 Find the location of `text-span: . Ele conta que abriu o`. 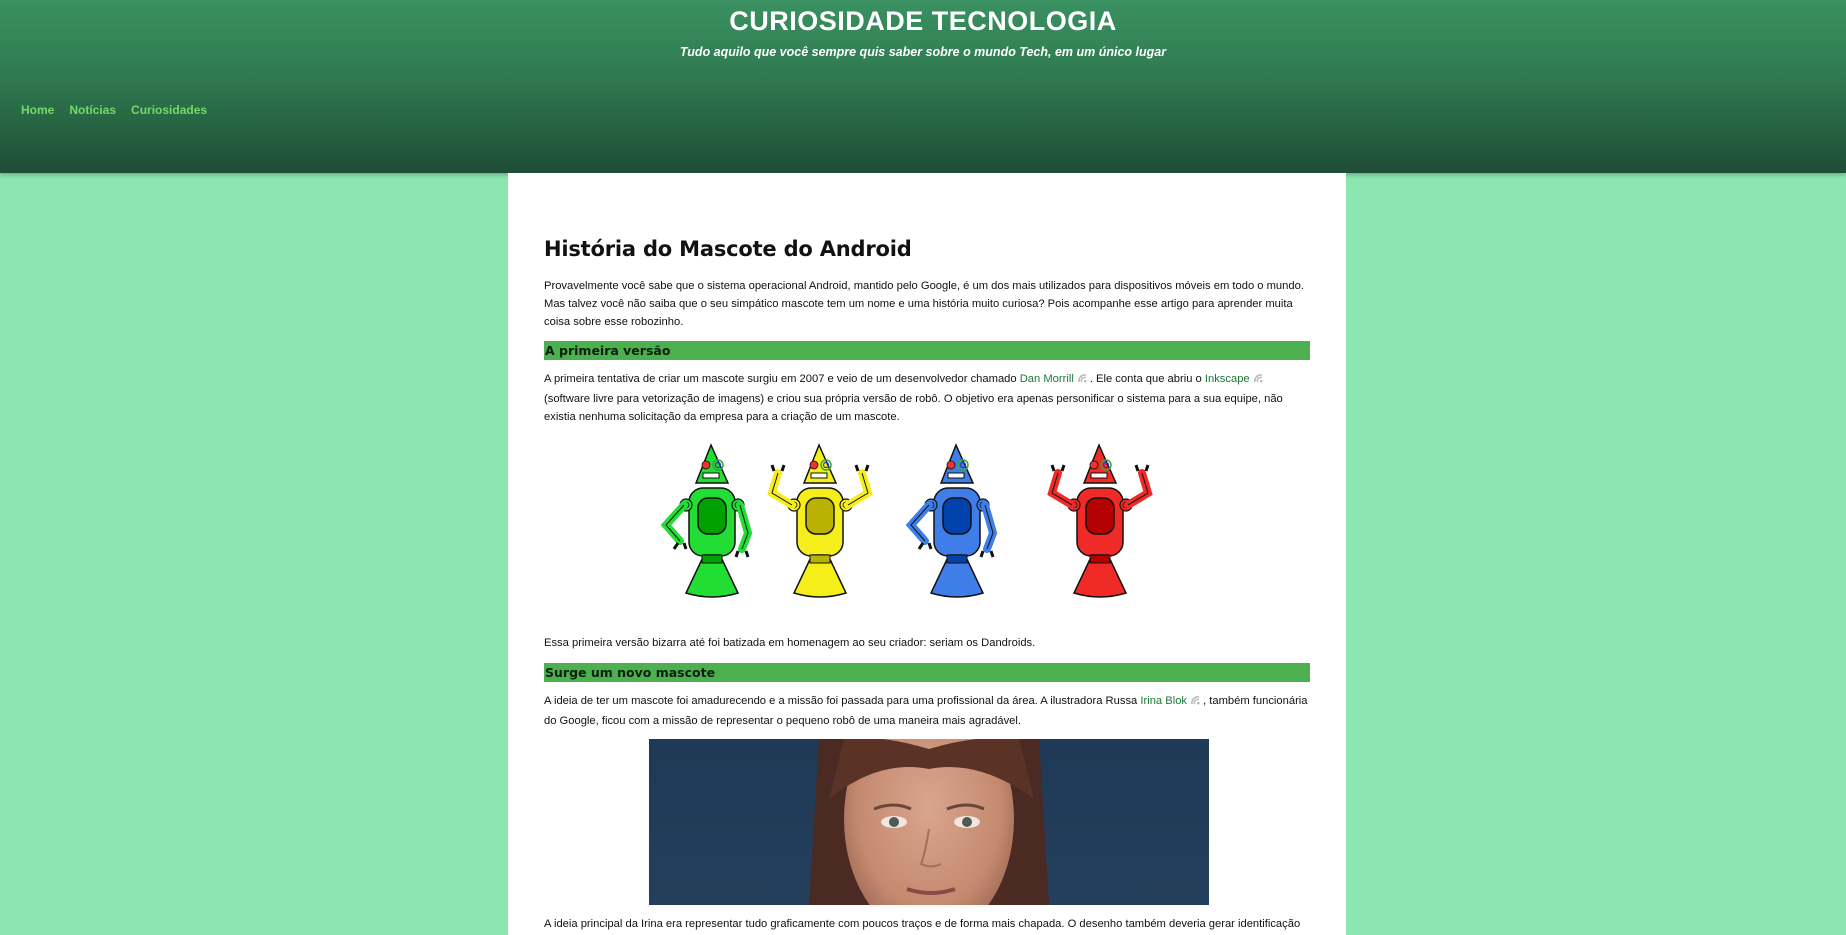

text-span: . Ele conta que abriu o is located at coordinates (1147, 379).